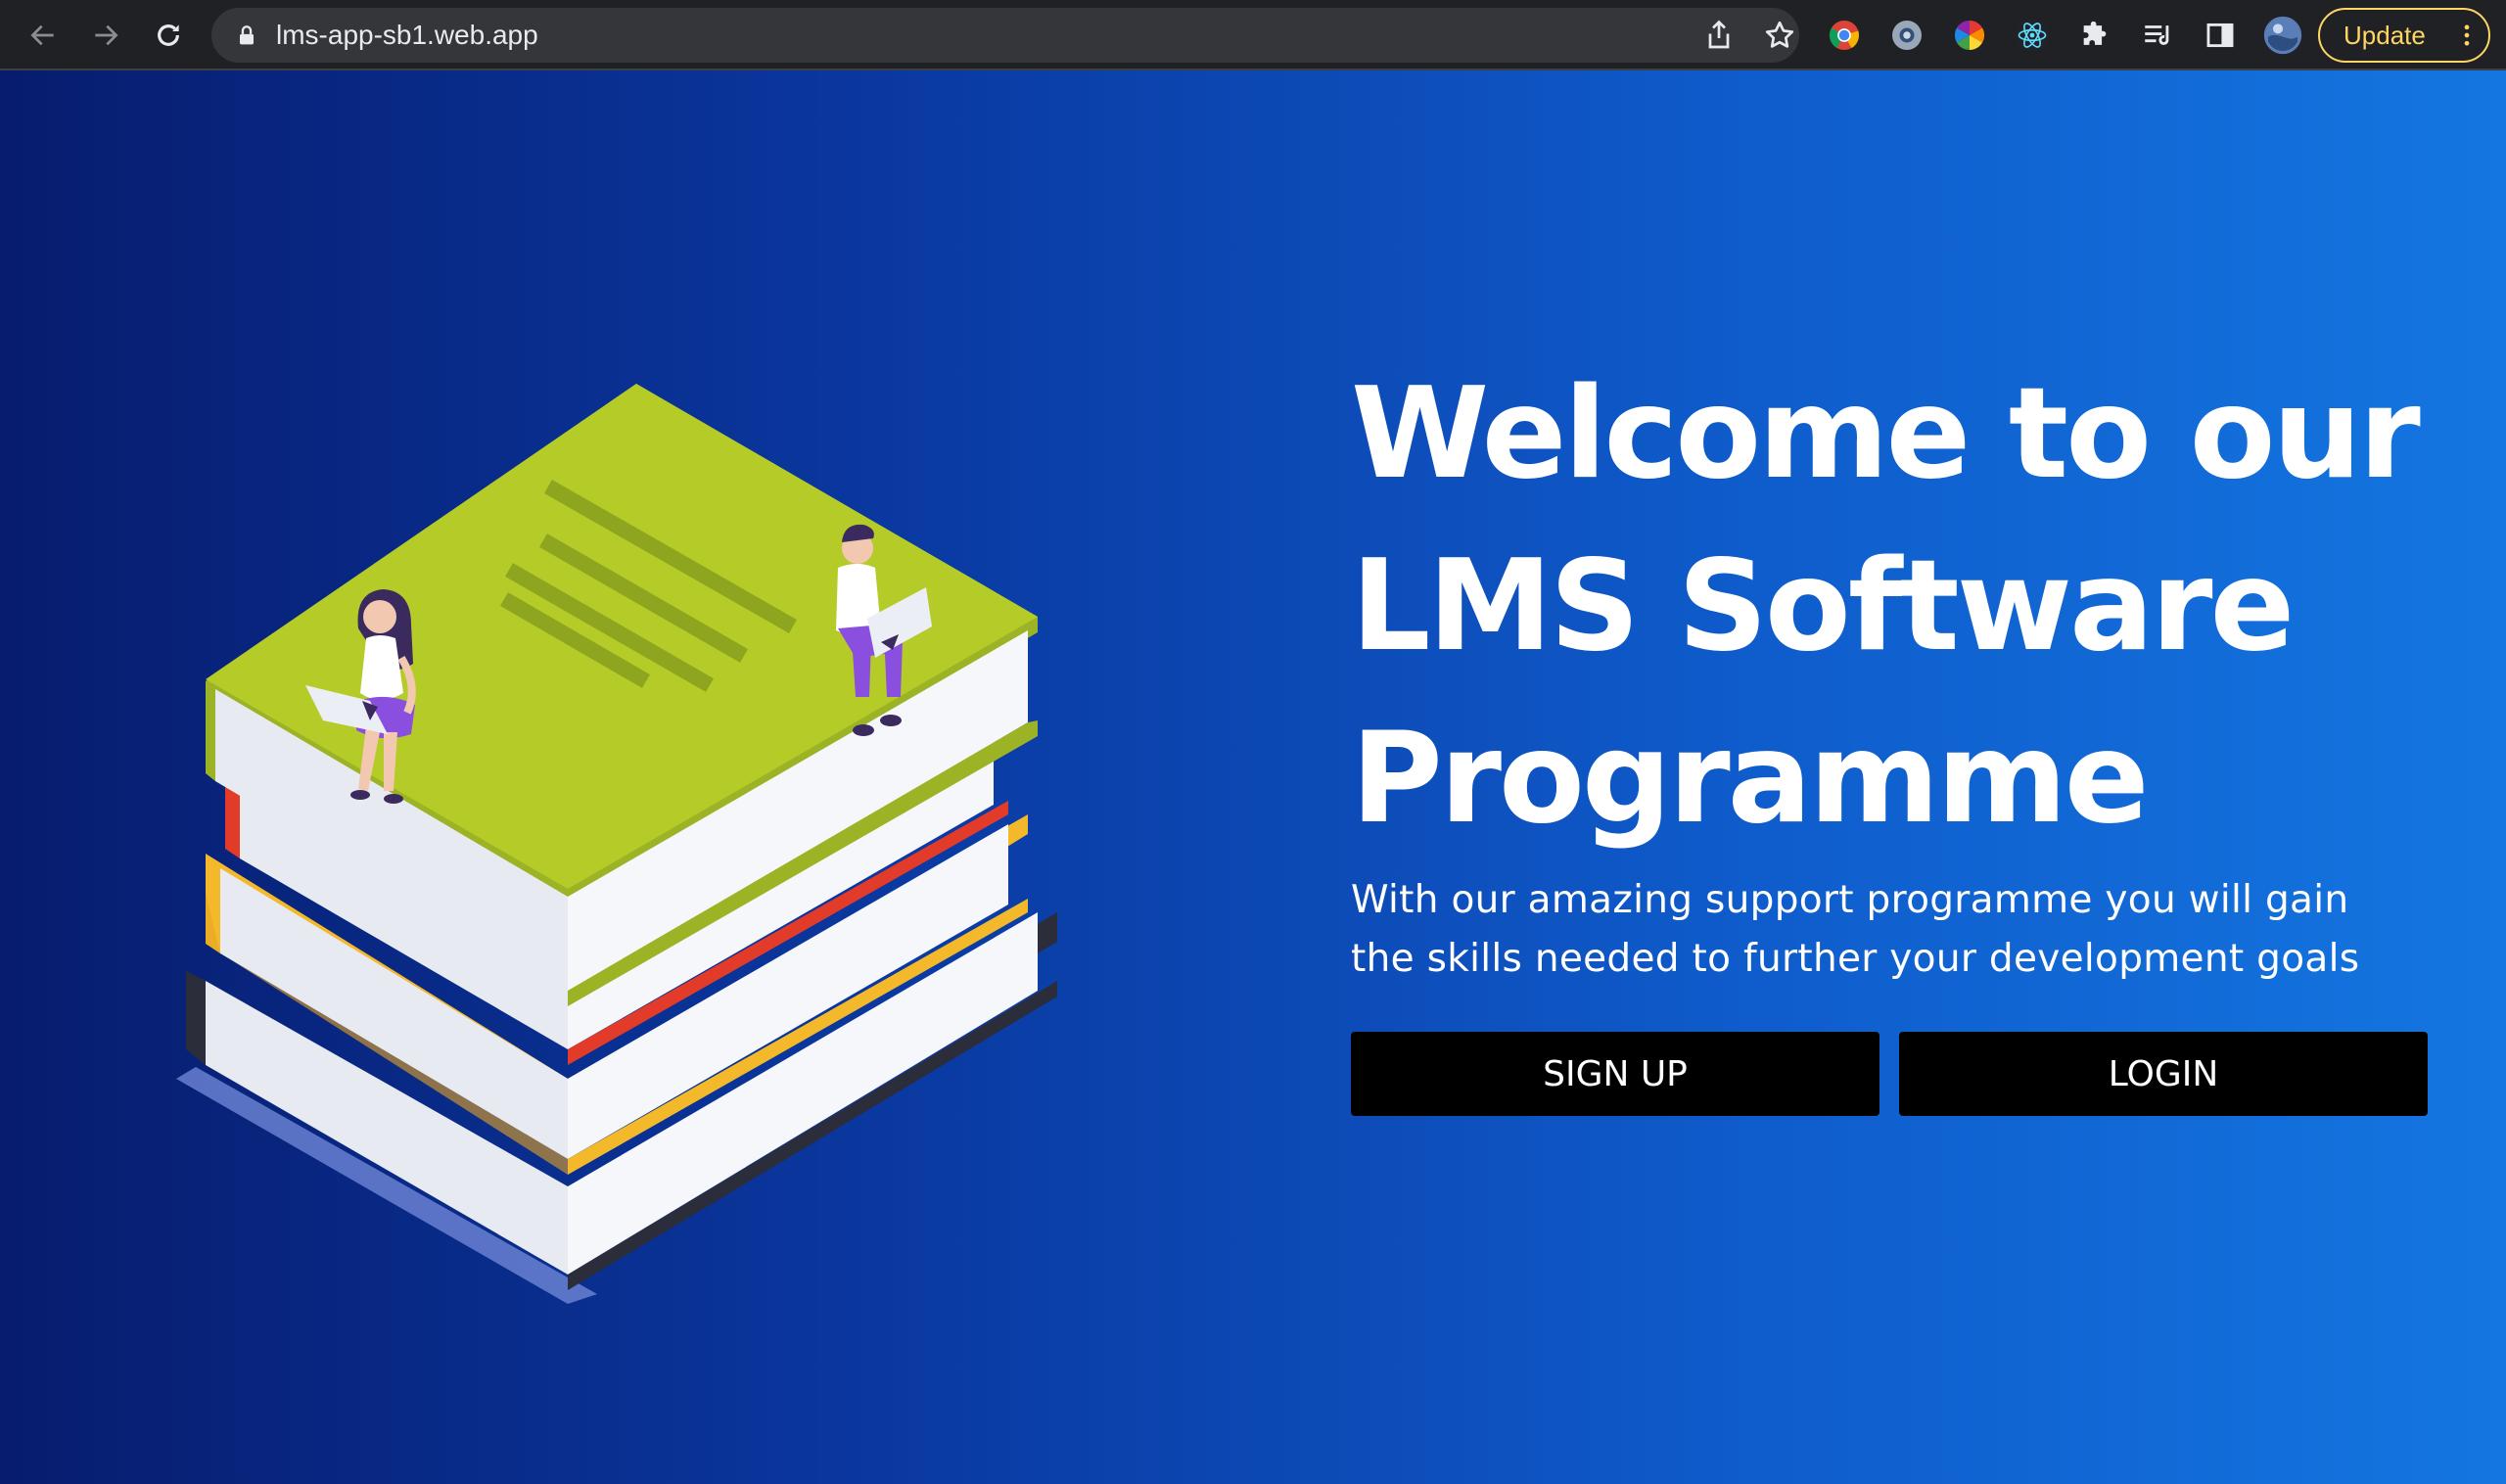 This screenshot has height=1484, width=2506. What do you see at coordinates (1906, 35) in the screenshot?
I see `circle-extension-icon` at bounding box center [1906, 35].